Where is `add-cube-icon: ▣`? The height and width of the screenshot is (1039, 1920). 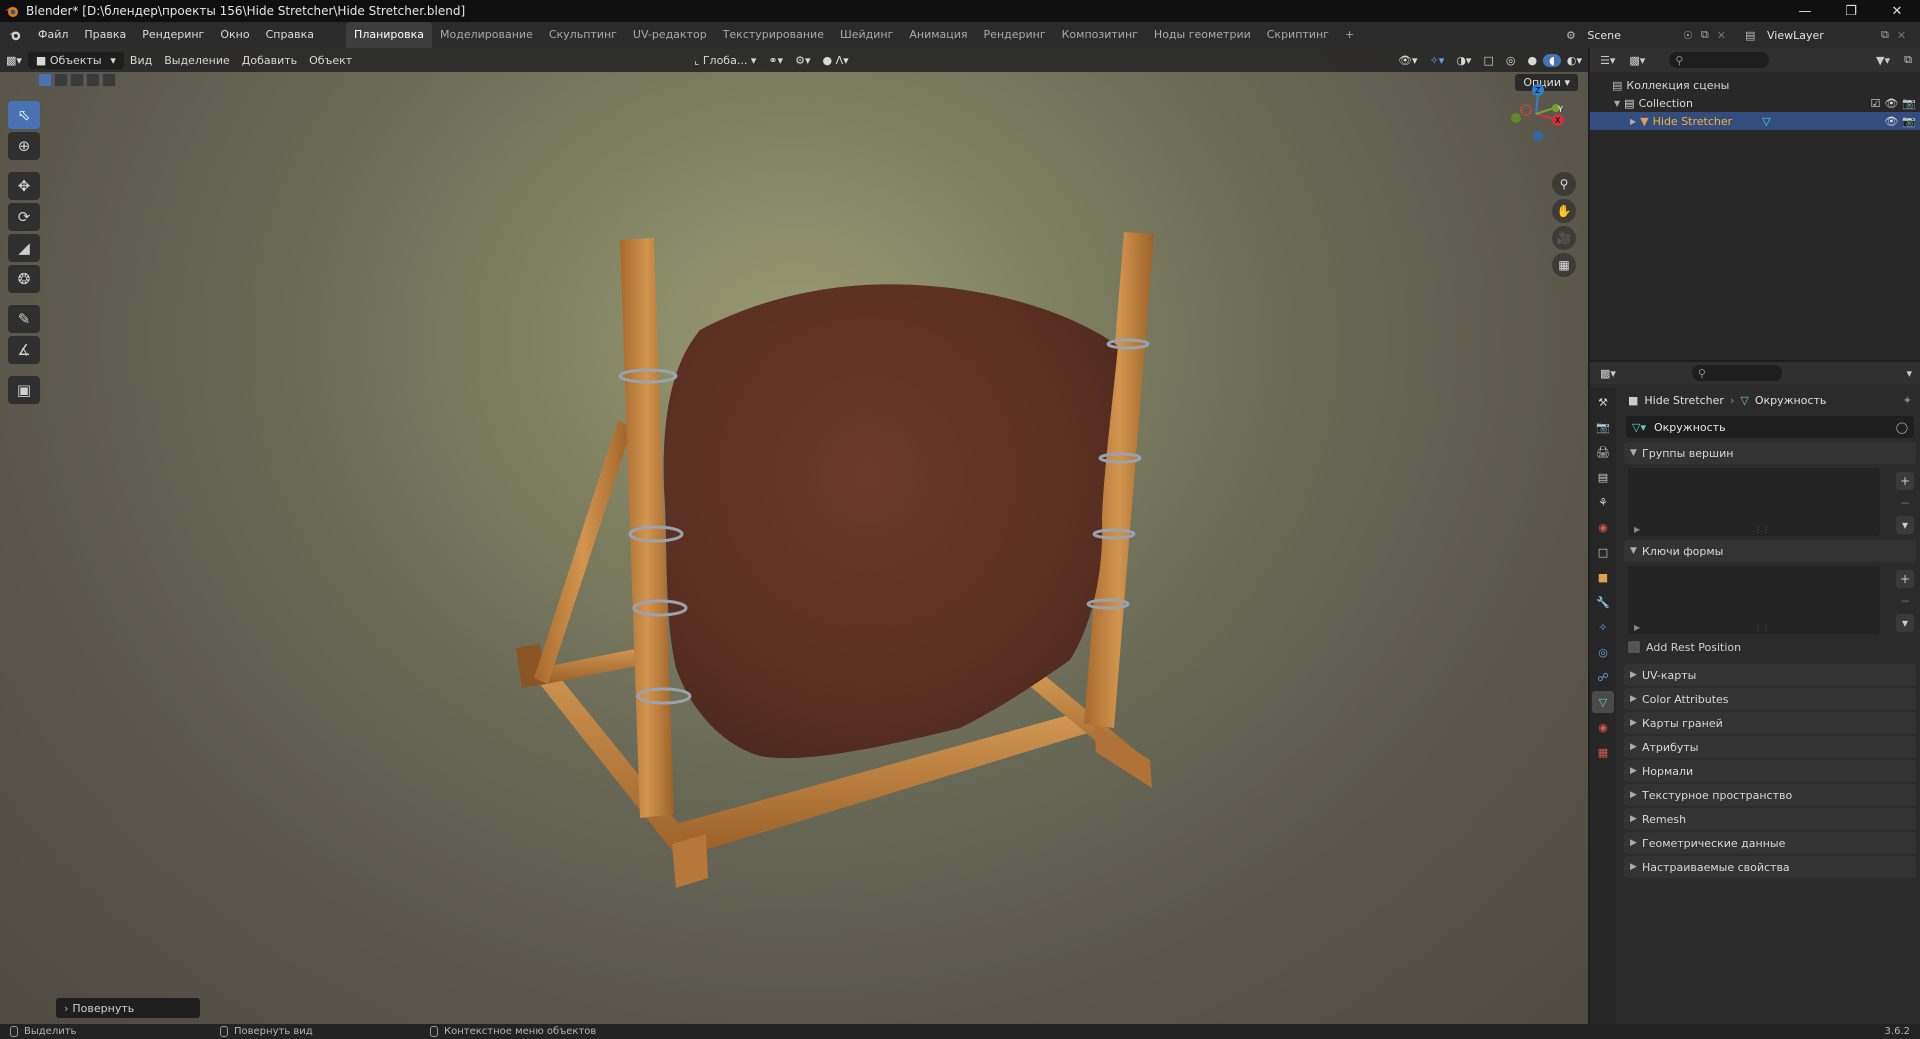 add-cube-icon: ▣ is located at coordinates (24, 390).